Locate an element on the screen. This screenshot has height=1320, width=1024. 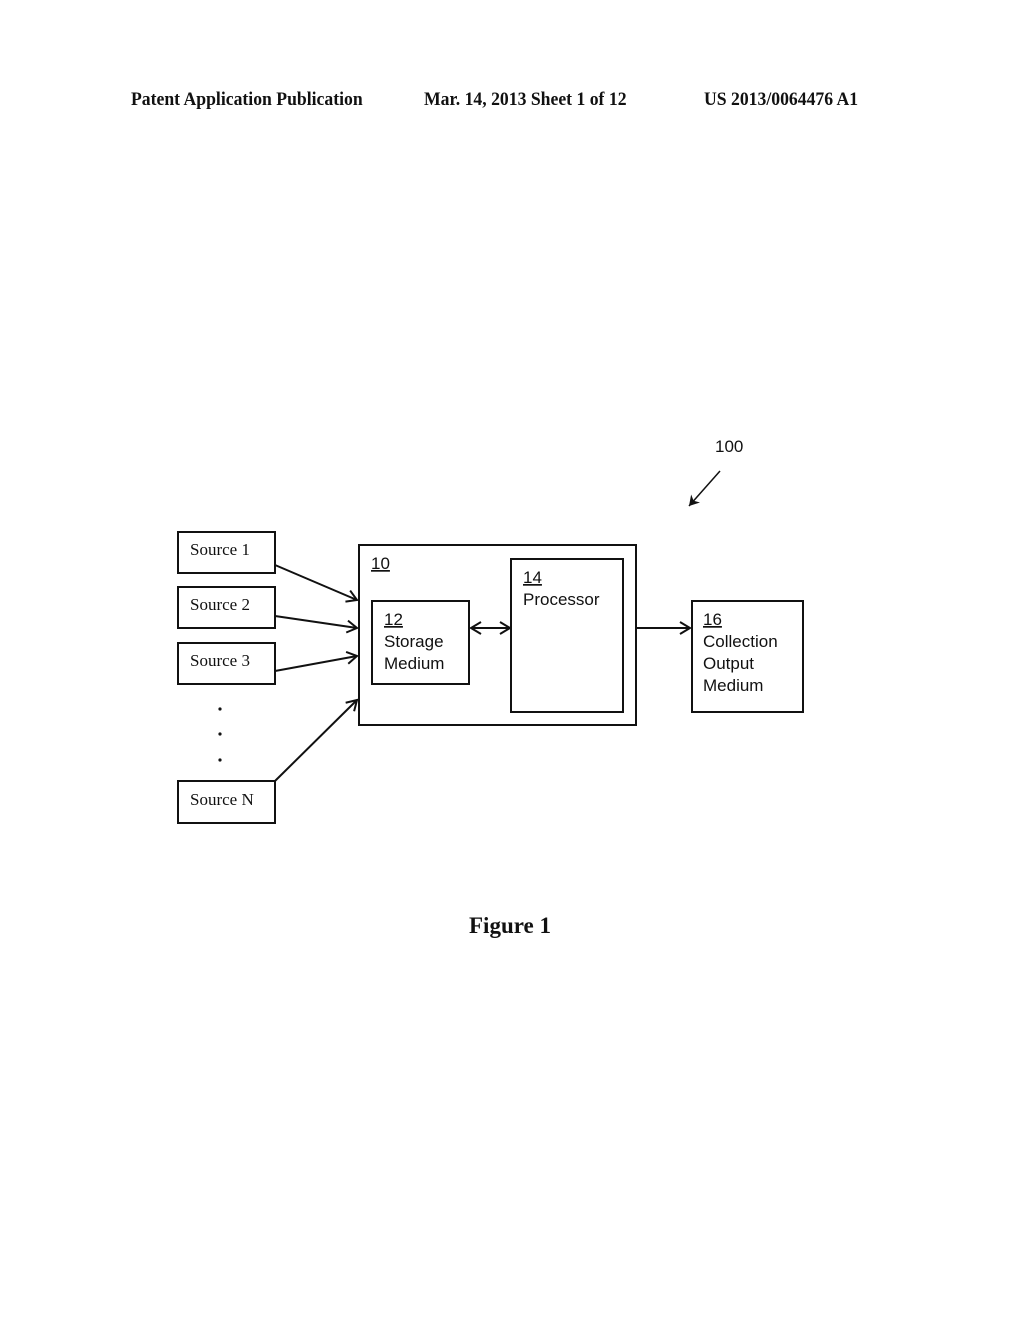
output-label-line3: Medium is located at coordinates (733, 685).